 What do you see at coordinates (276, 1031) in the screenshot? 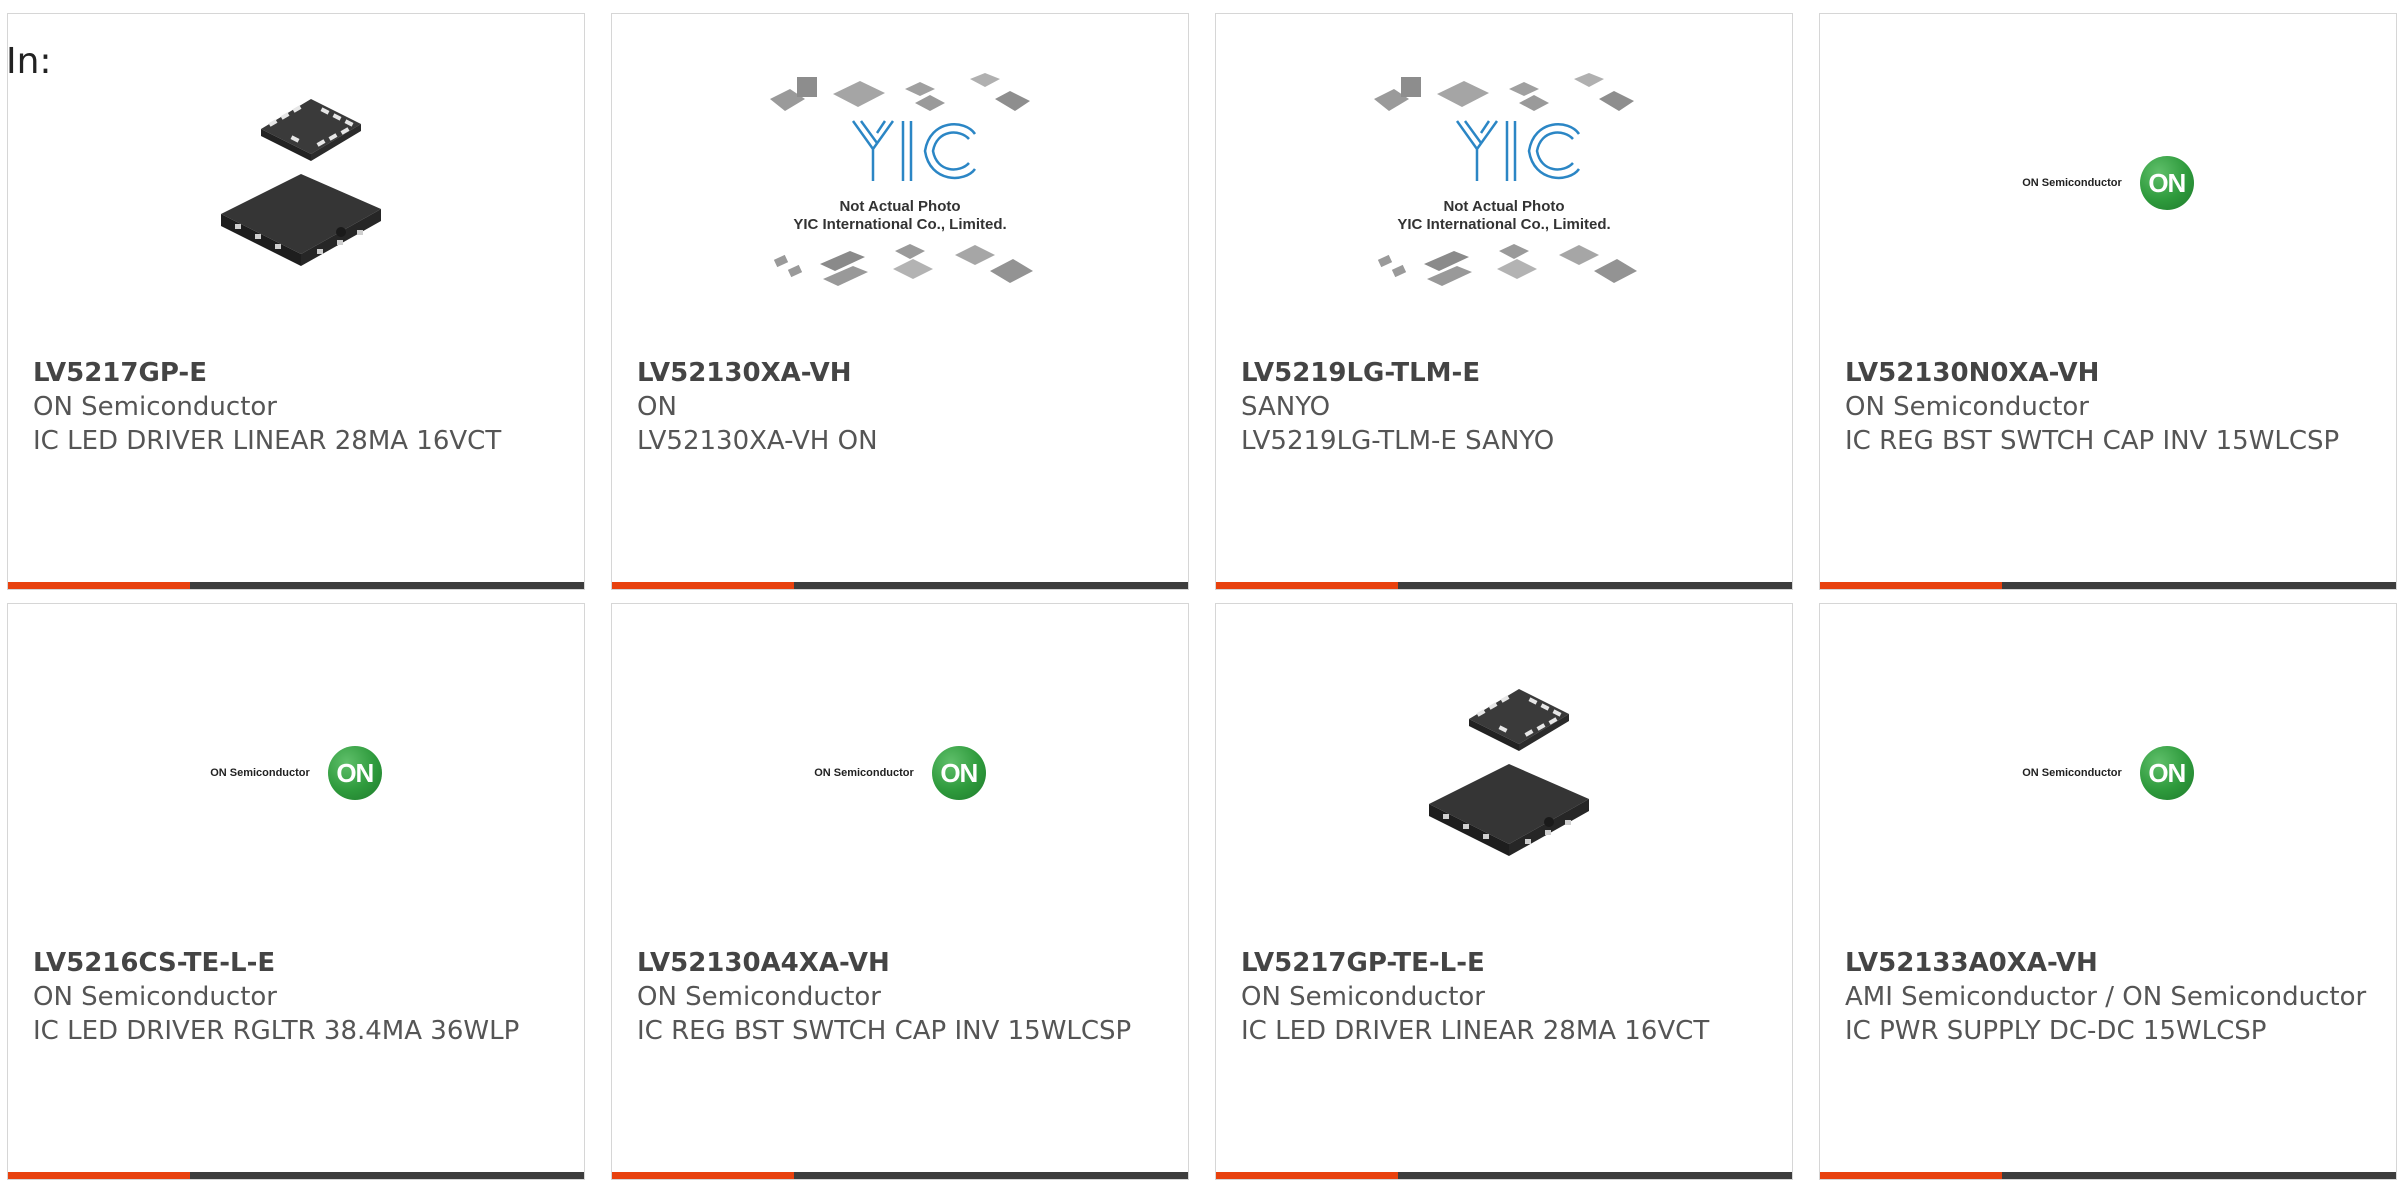
I see `description: IC LED DRIVER RGLTR 38.4MA 36WLP` at bounding box center [276, 1031].